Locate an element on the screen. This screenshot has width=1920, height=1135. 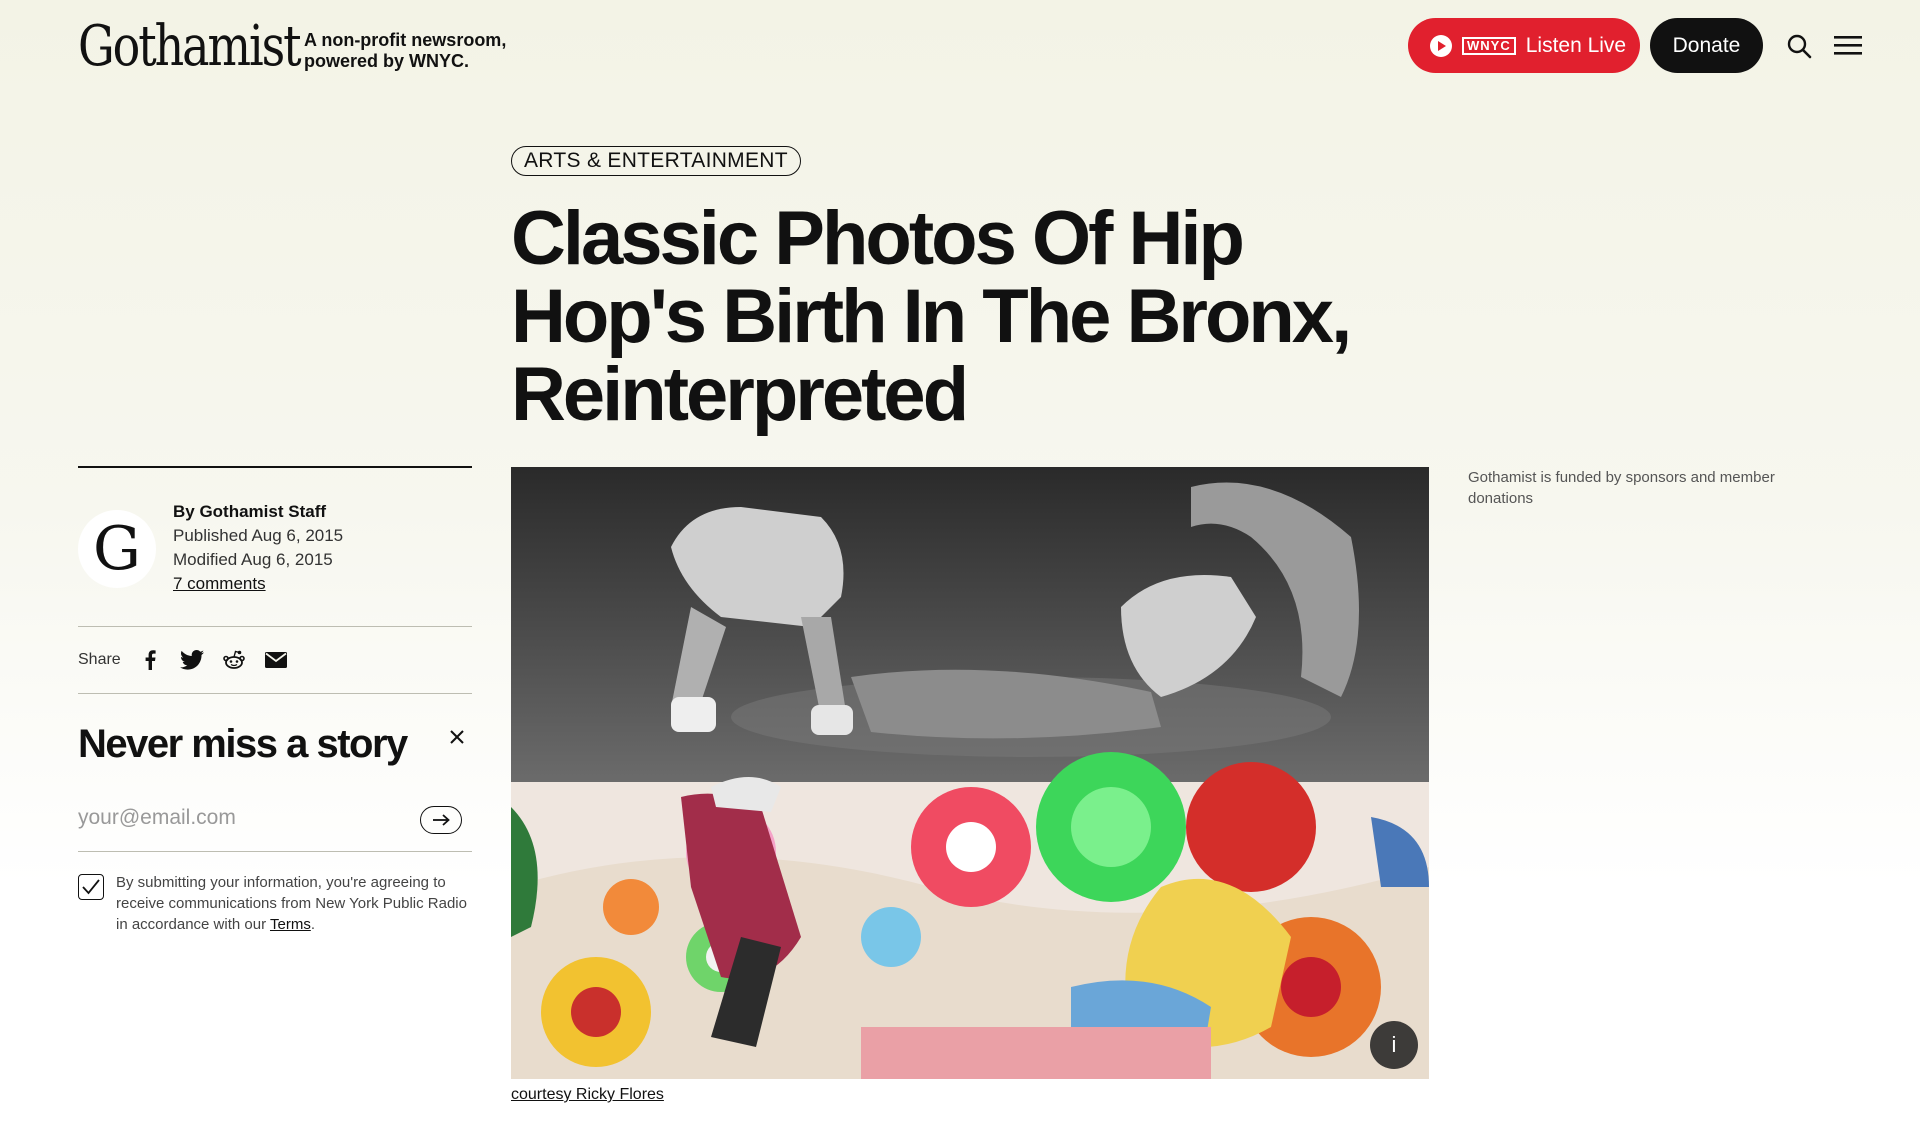
newsletter-form is located at coordinates (275, 817).